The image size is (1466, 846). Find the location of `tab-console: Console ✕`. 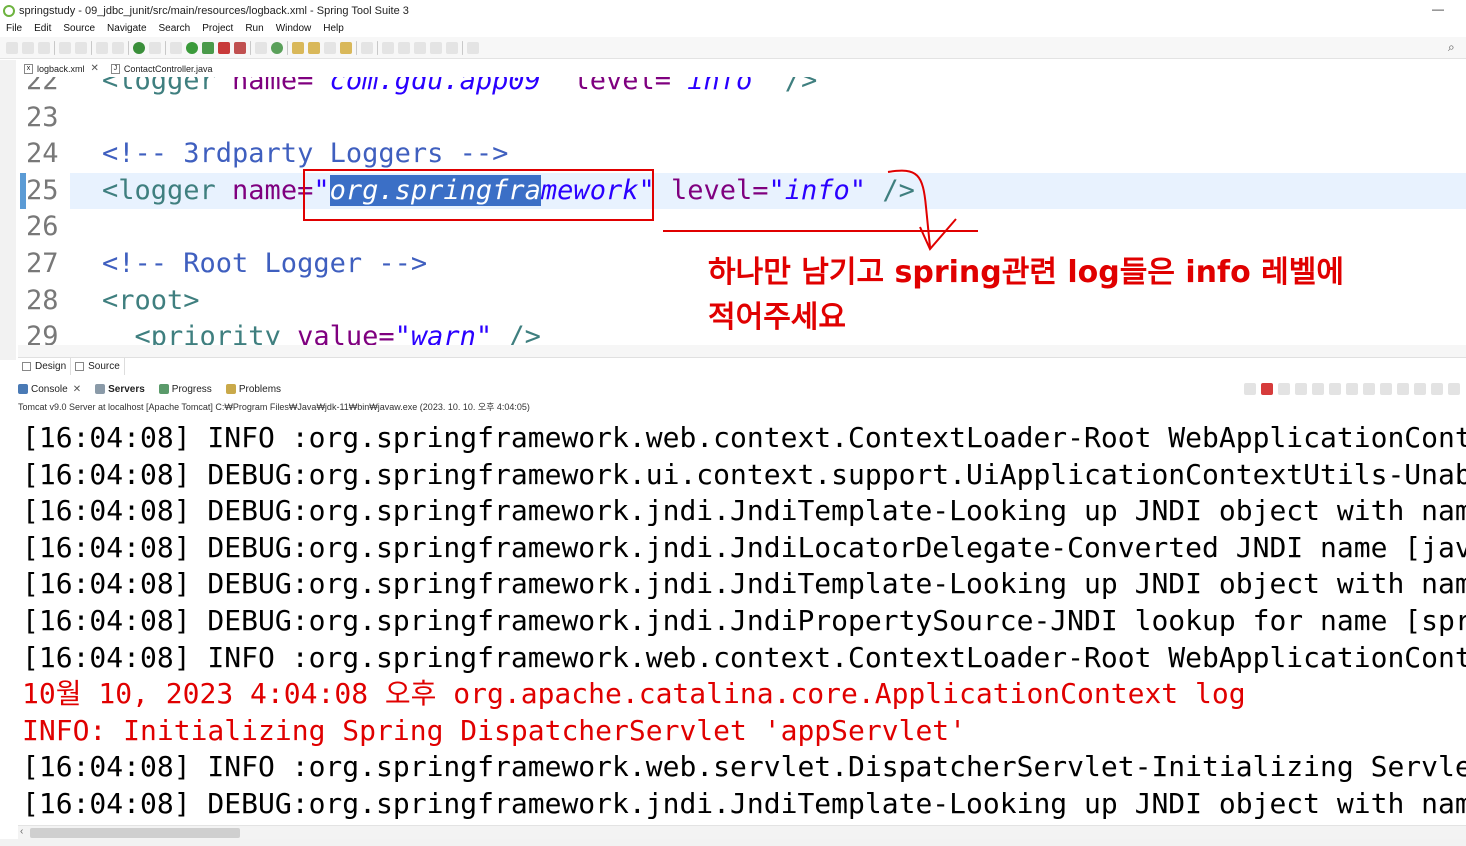

tab-console: Console ✕ is located at coordinates (49, 389).